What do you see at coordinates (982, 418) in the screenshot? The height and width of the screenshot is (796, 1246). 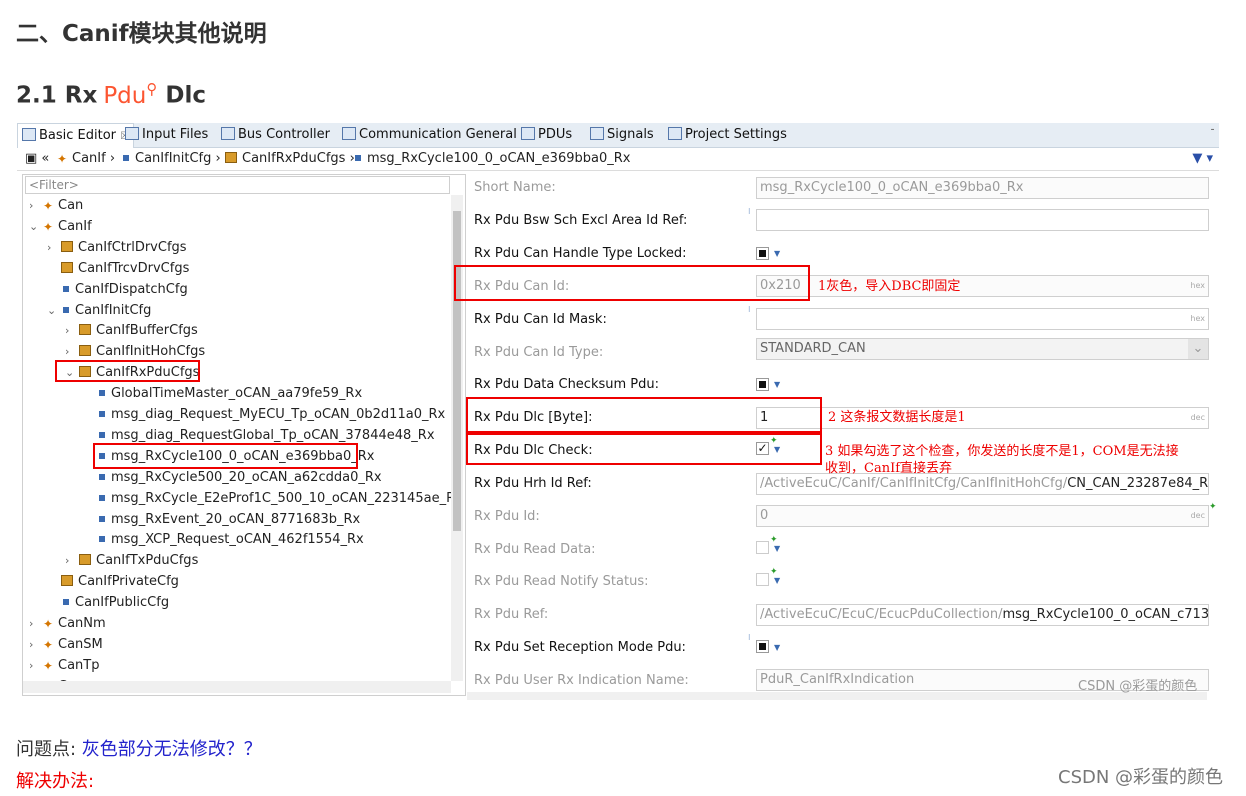 I see `dlc-field: 1 dec` at bounding box center [982, 418].